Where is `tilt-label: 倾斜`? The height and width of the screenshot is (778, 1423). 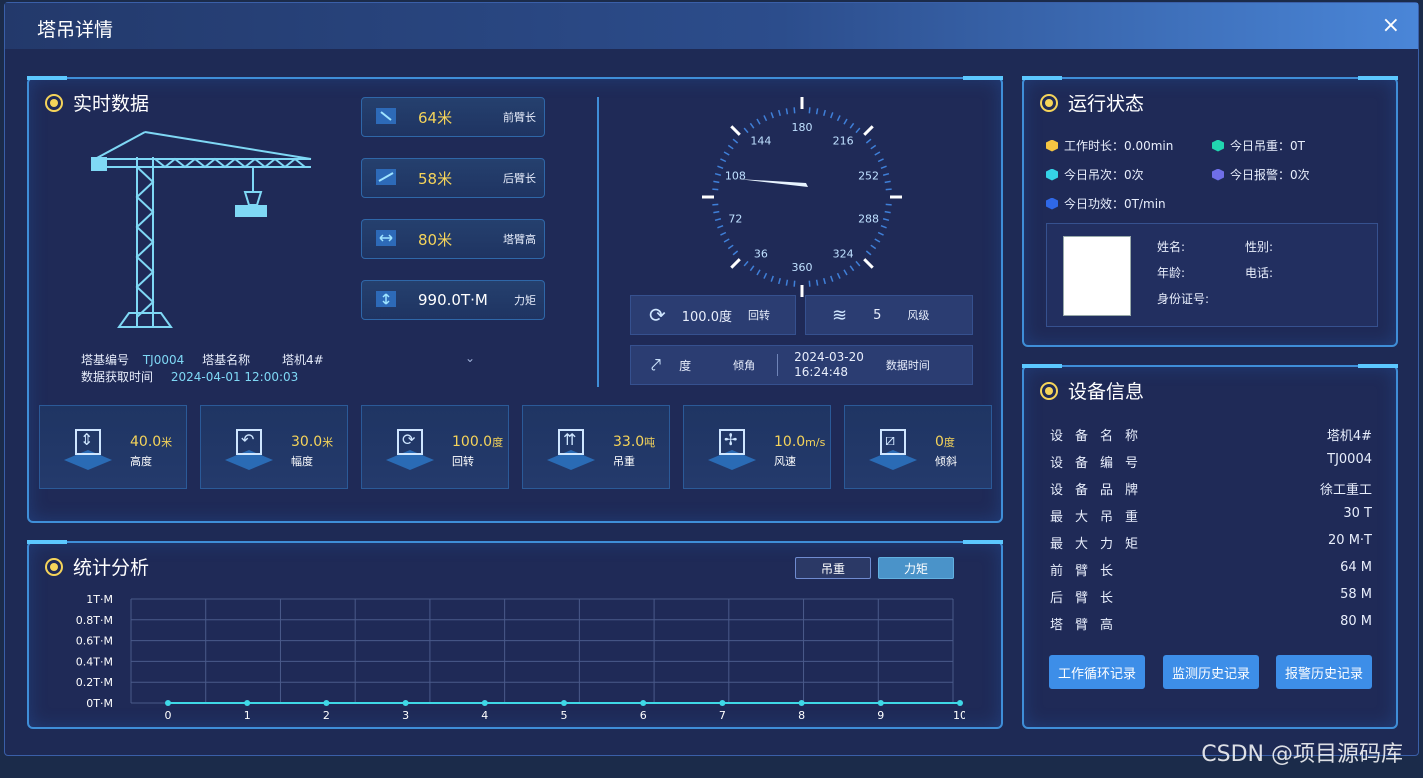
tilt-label: 倾斜 is located at coordinates (946, 461).